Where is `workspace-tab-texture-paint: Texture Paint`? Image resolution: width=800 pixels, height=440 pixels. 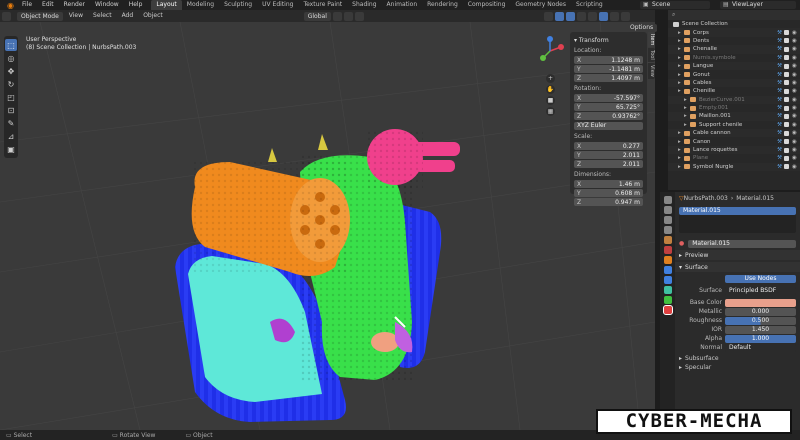
workspace-tab-texture-paint: Texture Paint is located at coordinates (322, 5).